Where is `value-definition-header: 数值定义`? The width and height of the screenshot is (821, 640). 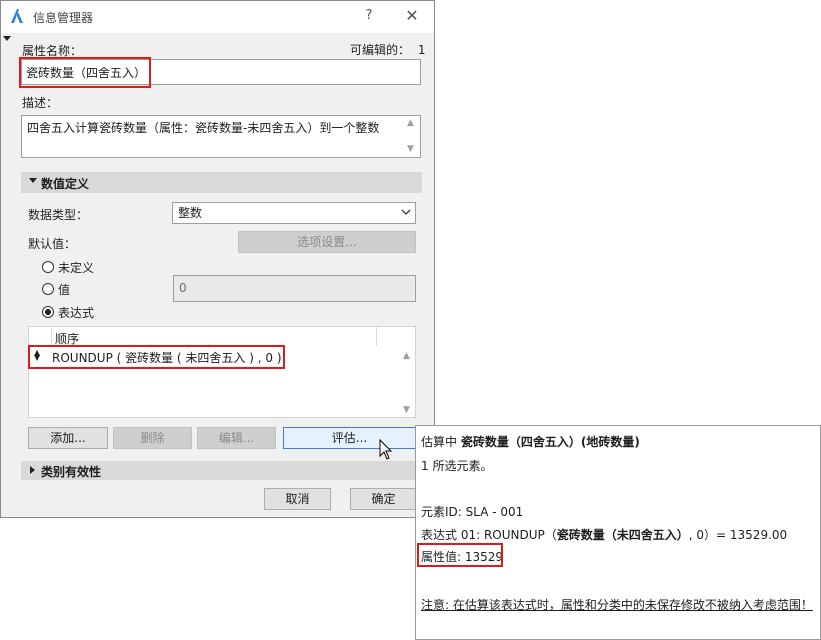 value-definition-header: 数值定义 is located at coordinates (221, 182).